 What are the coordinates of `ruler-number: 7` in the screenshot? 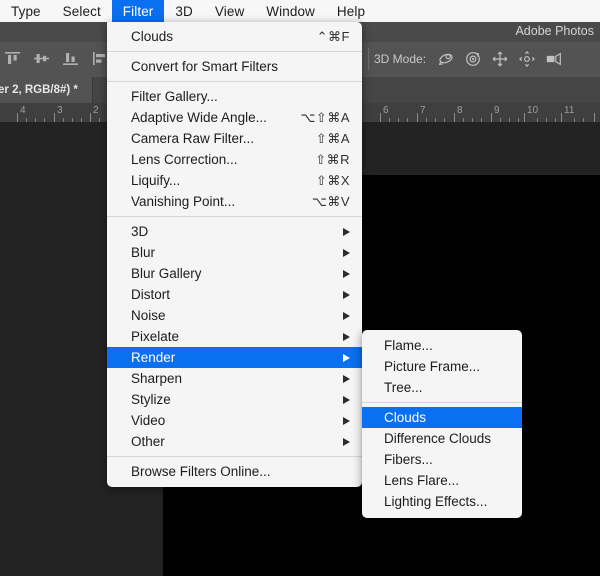 It's located at (423, 110).